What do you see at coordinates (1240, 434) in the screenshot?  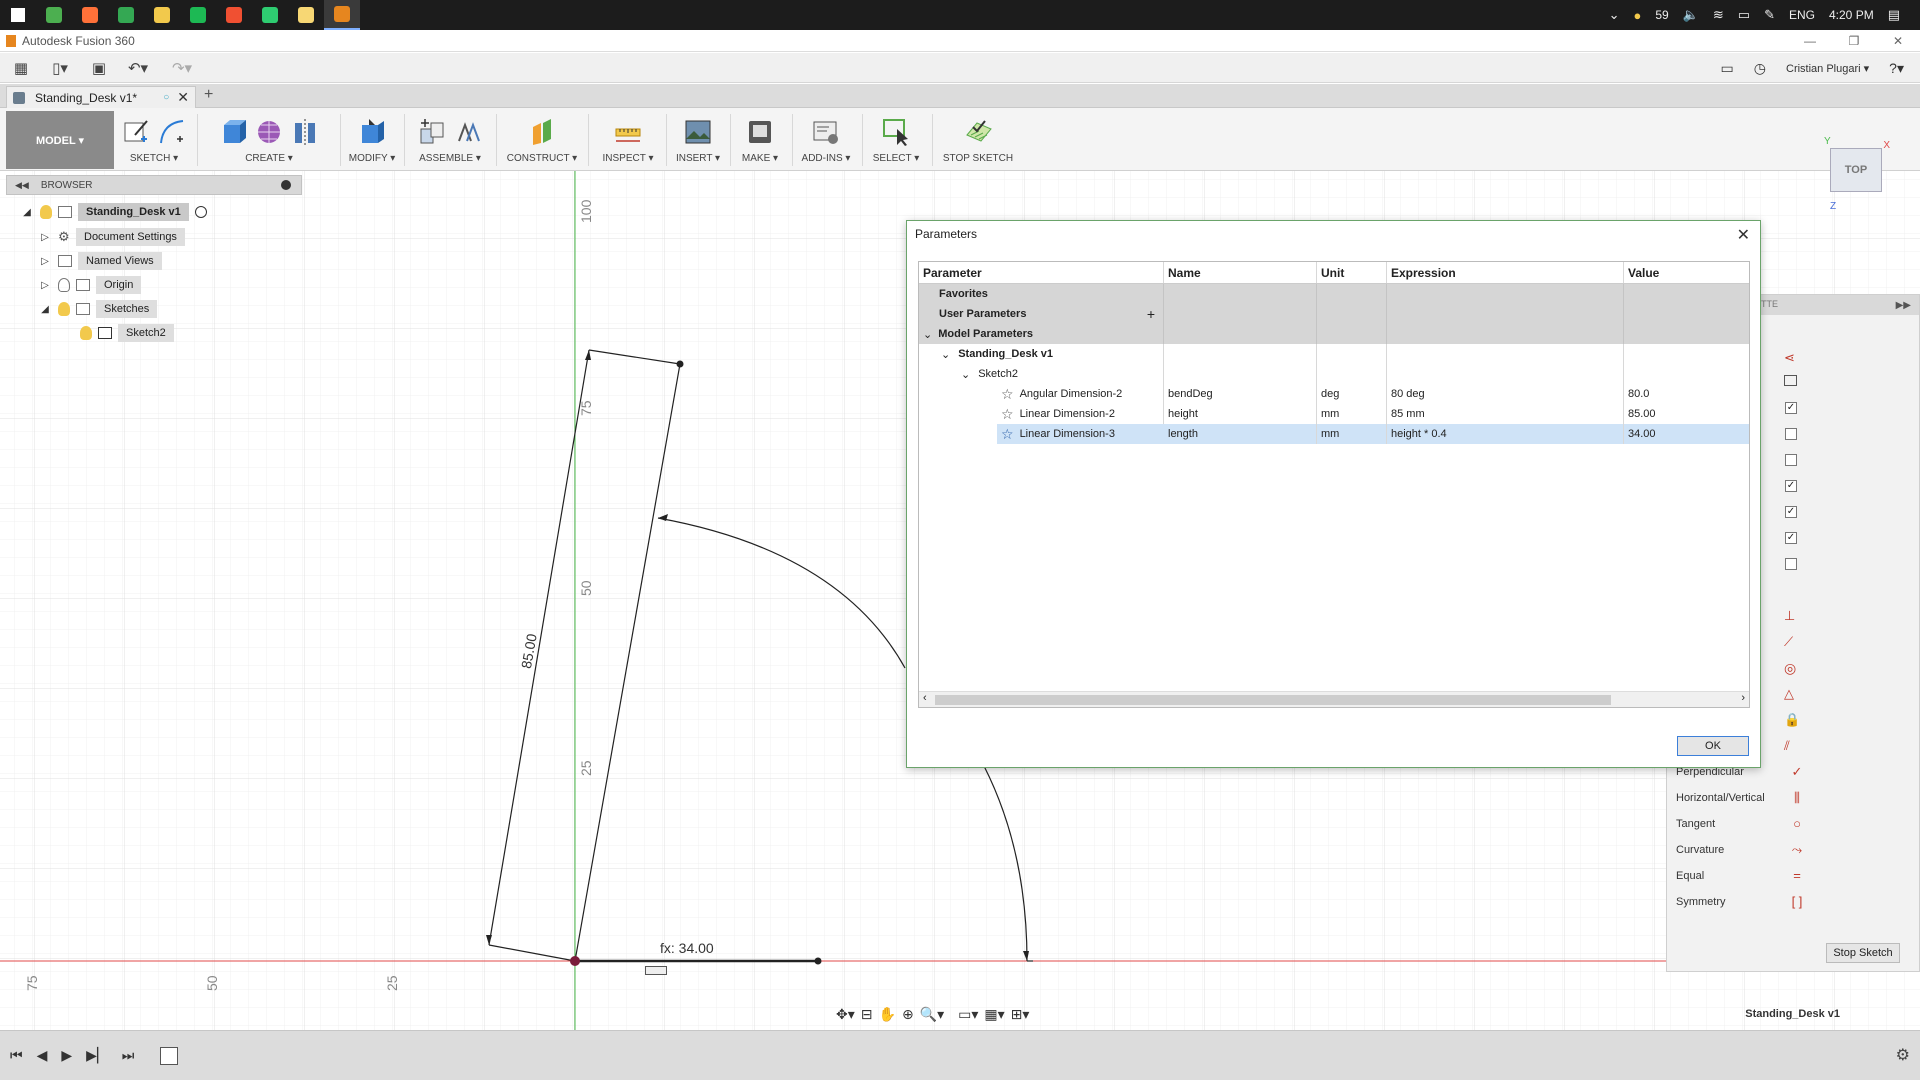 I see `name-cell: length` at bounding box center [1240, 434].